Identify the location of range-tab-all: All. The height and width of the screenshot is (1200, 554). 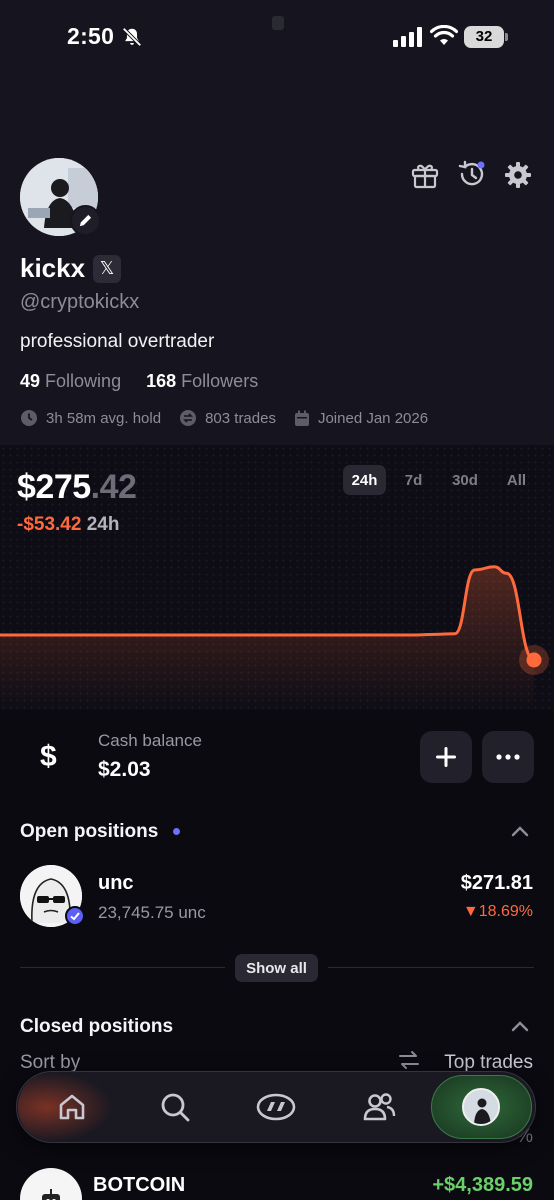
(516, 480).